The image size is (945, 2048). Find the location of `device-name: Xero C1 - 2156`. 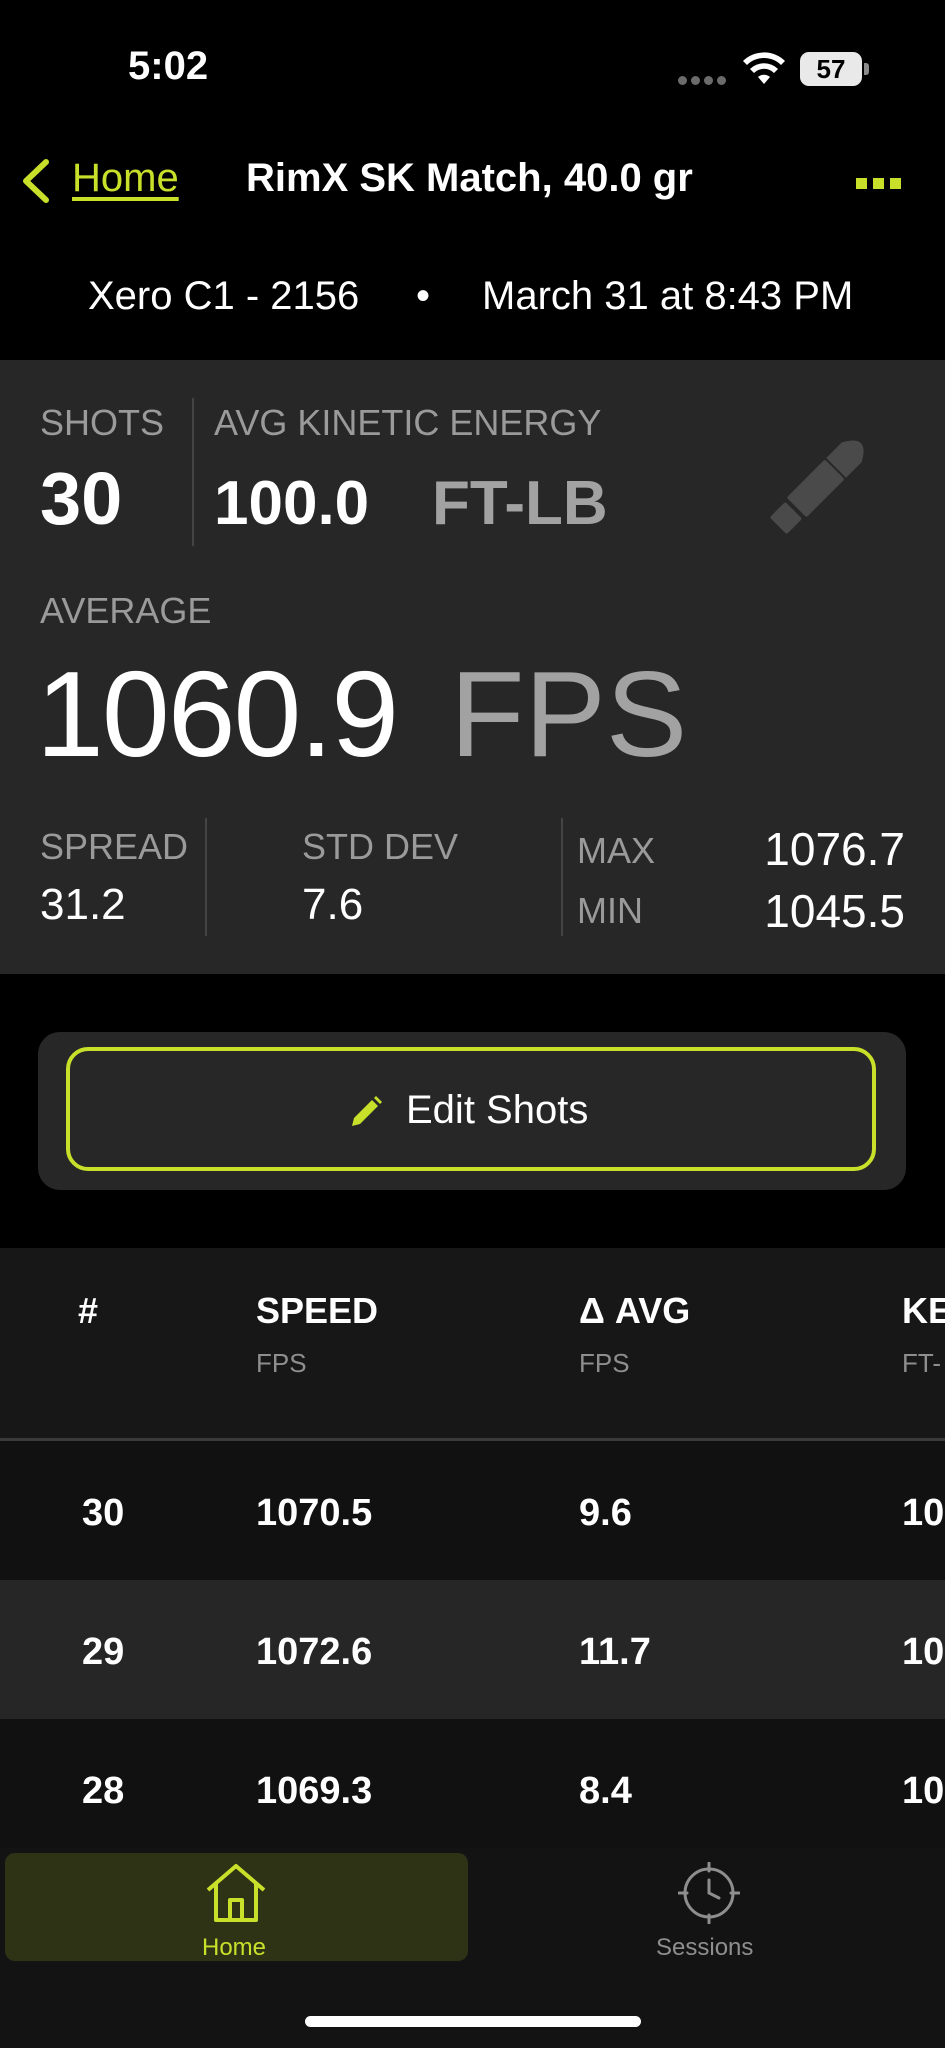

device-name: Xero C1 - 2156 is located at coordinates (224, 296).